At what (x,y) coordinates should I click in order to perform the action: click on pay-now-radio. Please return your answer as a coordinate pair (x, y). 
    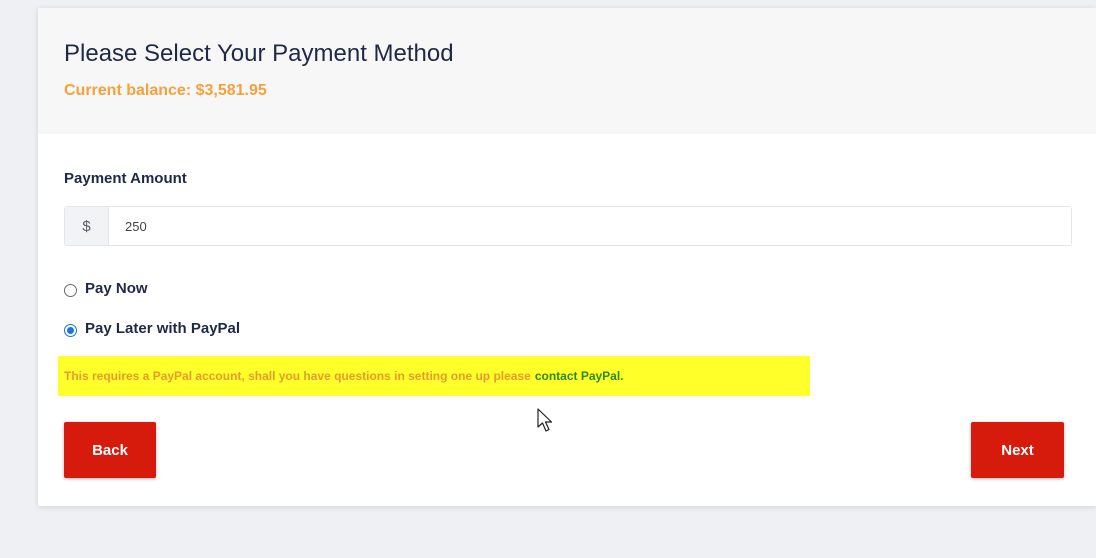
    Looking at the image, I should click on (70, 290).